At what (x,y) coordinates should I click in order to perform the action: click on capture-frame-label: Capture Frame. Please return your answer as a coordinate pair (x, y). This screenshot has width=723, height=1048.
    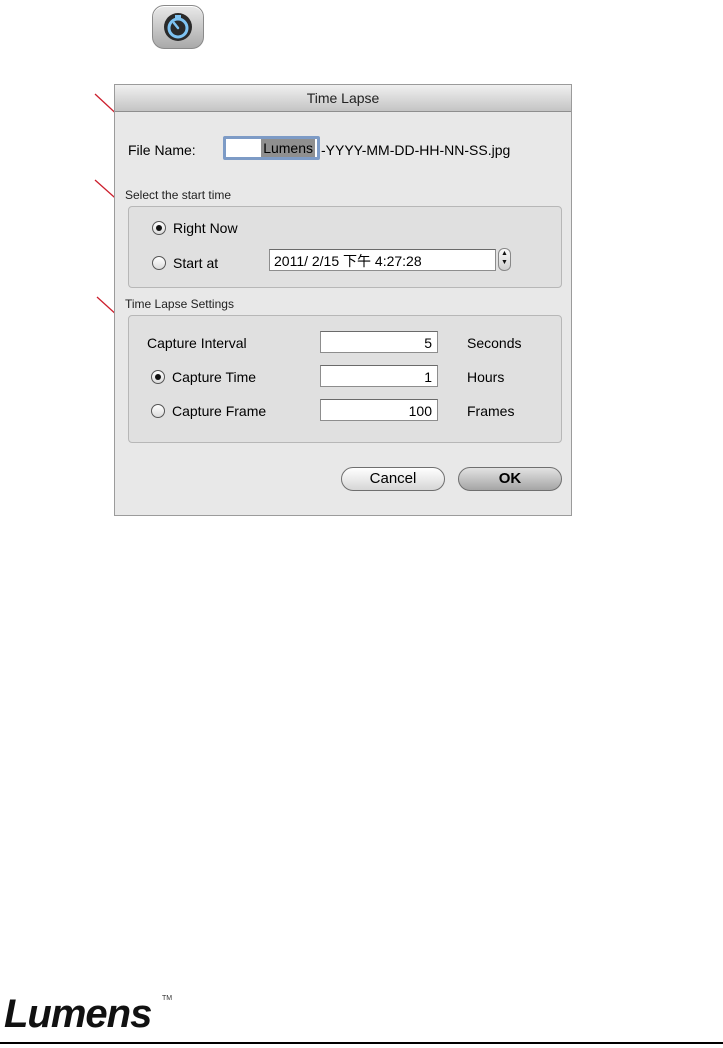
    Looking at the image, I should click on (219, 411).